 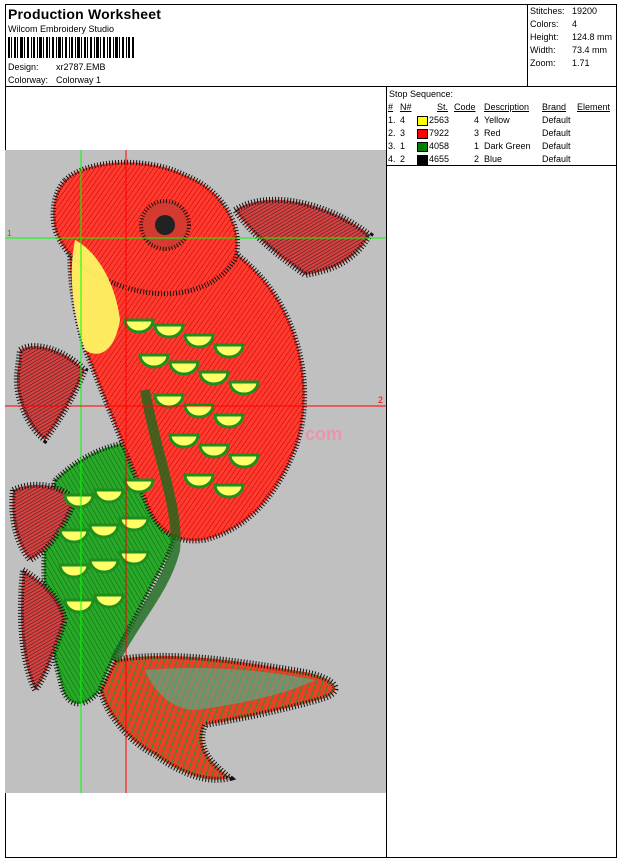 I want to click on stat-stitches: Stitches: 19200, so click(x=563, y=12).